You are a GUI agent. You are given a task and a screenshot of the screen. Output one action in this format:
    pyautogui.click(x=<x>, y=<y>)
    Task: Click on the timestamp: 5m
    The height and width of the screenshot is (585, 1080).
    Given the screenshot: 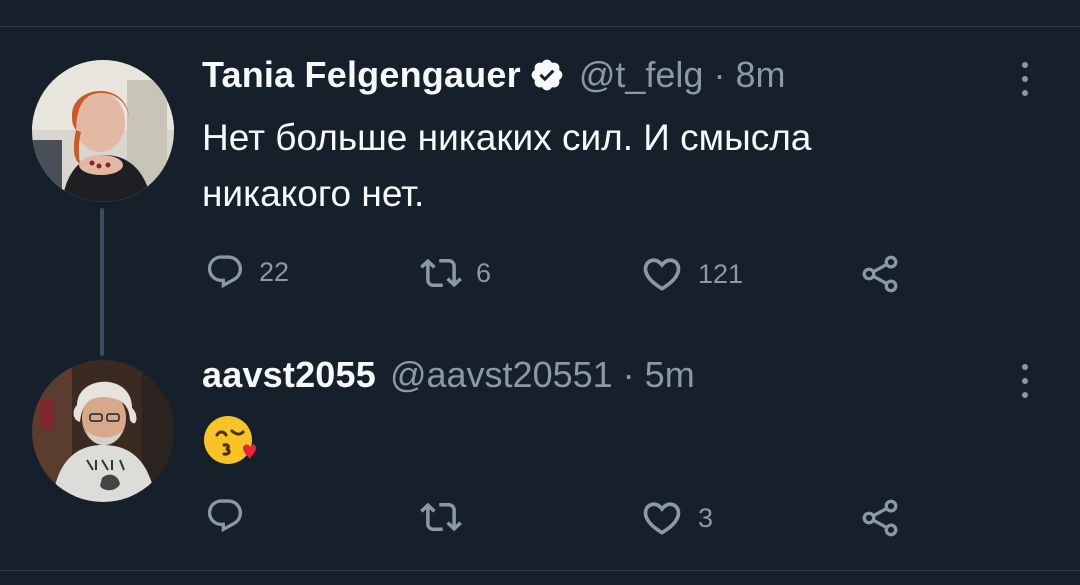 What is the action you would take?
    pyautogui.click(x=670, y=375)
    